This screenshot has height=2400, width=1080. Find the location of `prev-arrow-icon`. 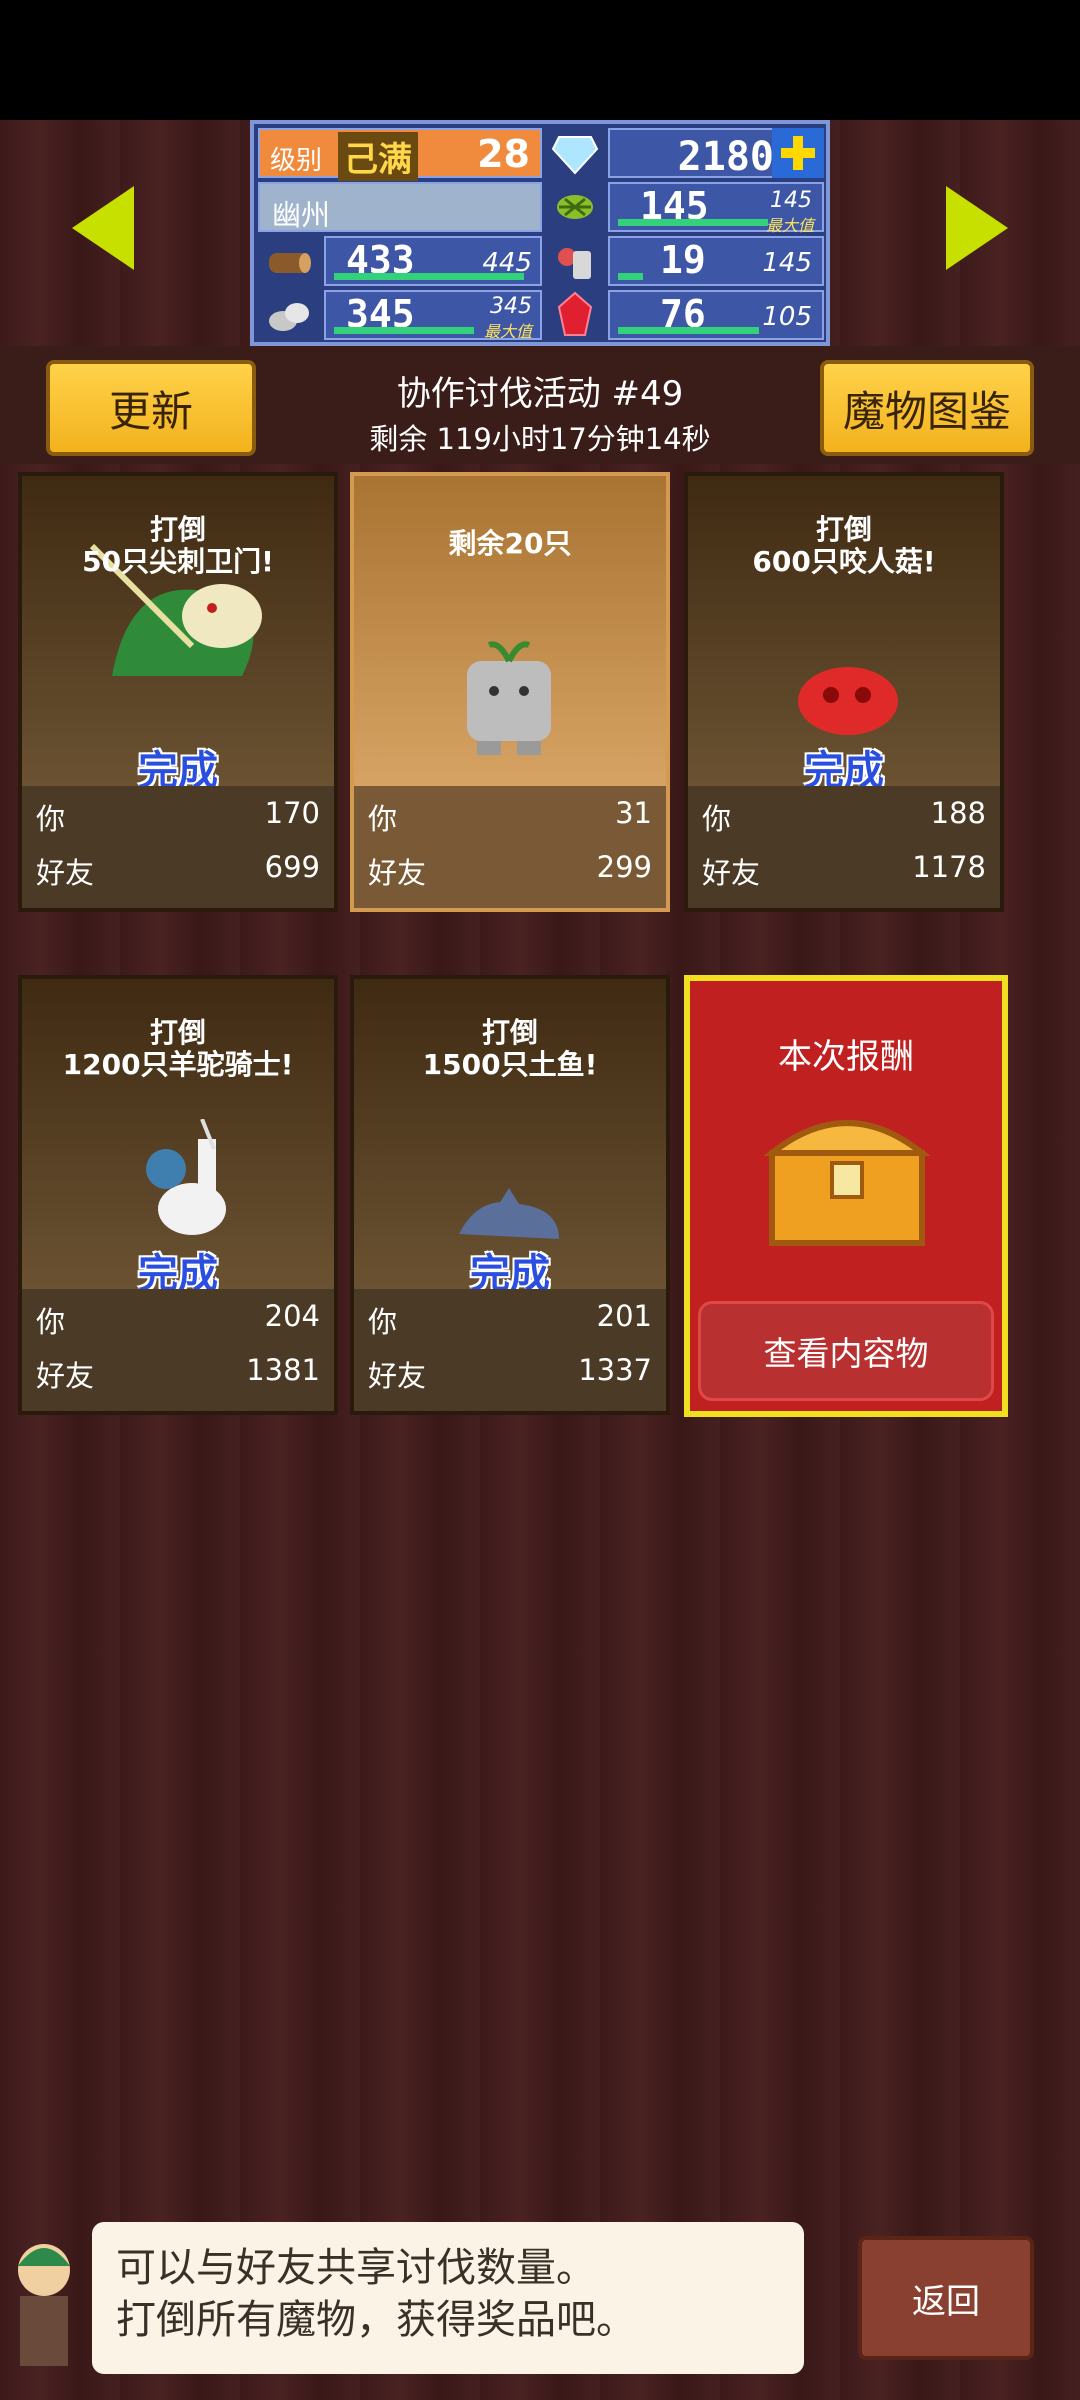

prev-arrow-icon is located at coordinates (103, 228).